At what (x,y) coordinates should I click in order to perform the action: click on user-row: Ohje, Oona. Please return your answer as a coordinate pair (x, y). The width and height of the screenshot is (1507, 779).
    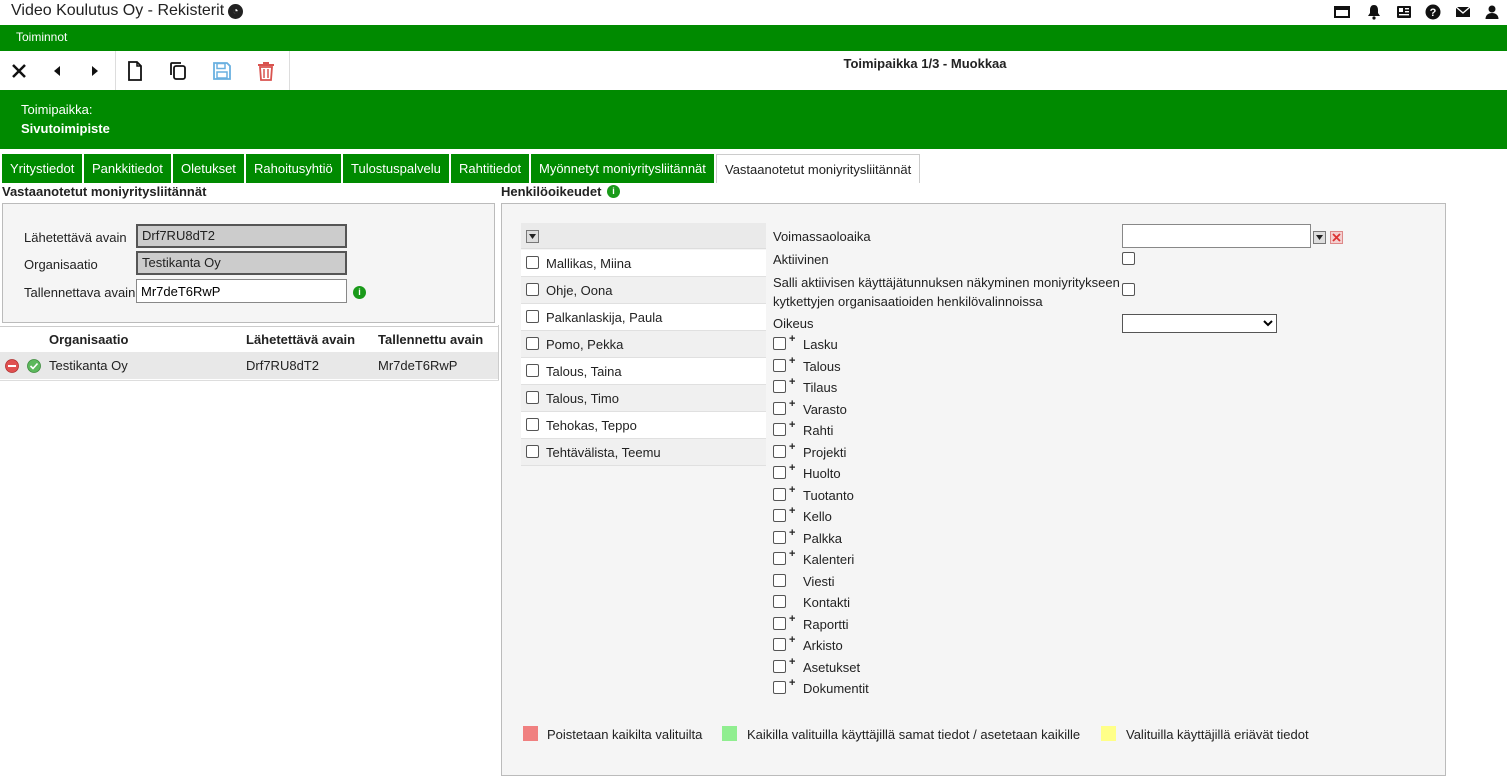
    Looking at the image, I should click on (643, 290).